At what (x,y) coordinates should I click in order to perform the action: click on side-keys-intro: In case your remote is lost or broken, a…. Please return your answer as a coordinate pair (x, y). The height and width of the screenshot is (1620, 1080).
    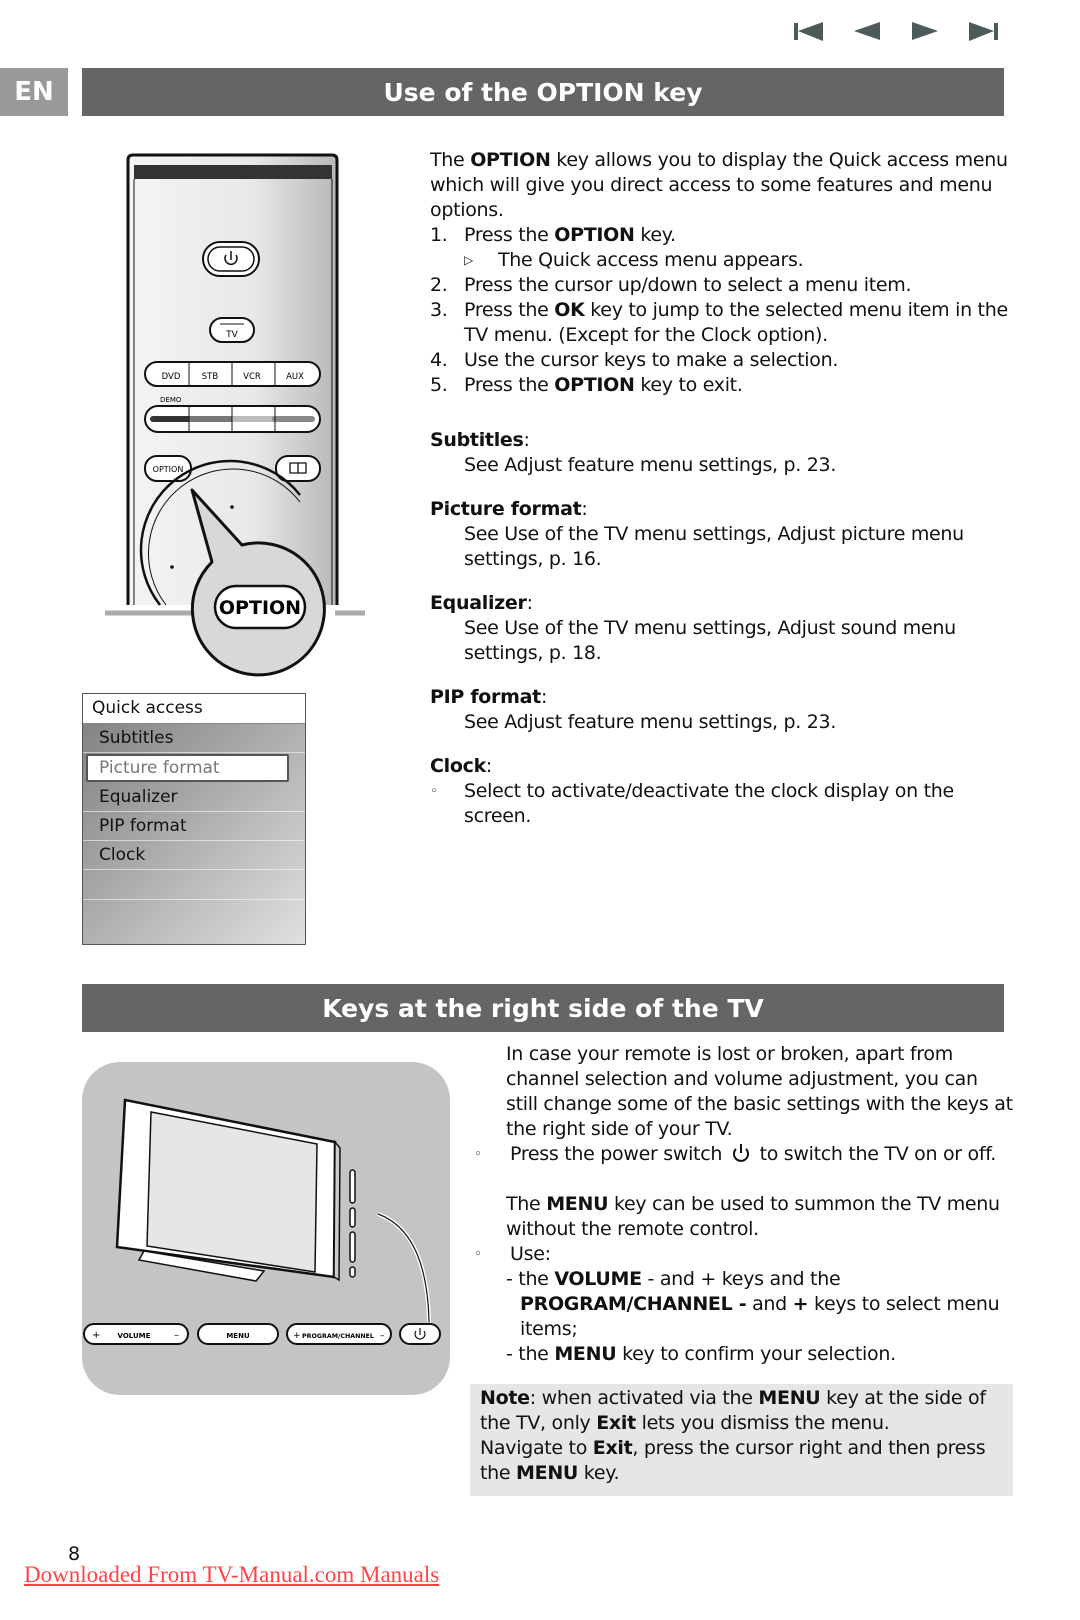
    Looking at the image, I should click on (759, 1091).